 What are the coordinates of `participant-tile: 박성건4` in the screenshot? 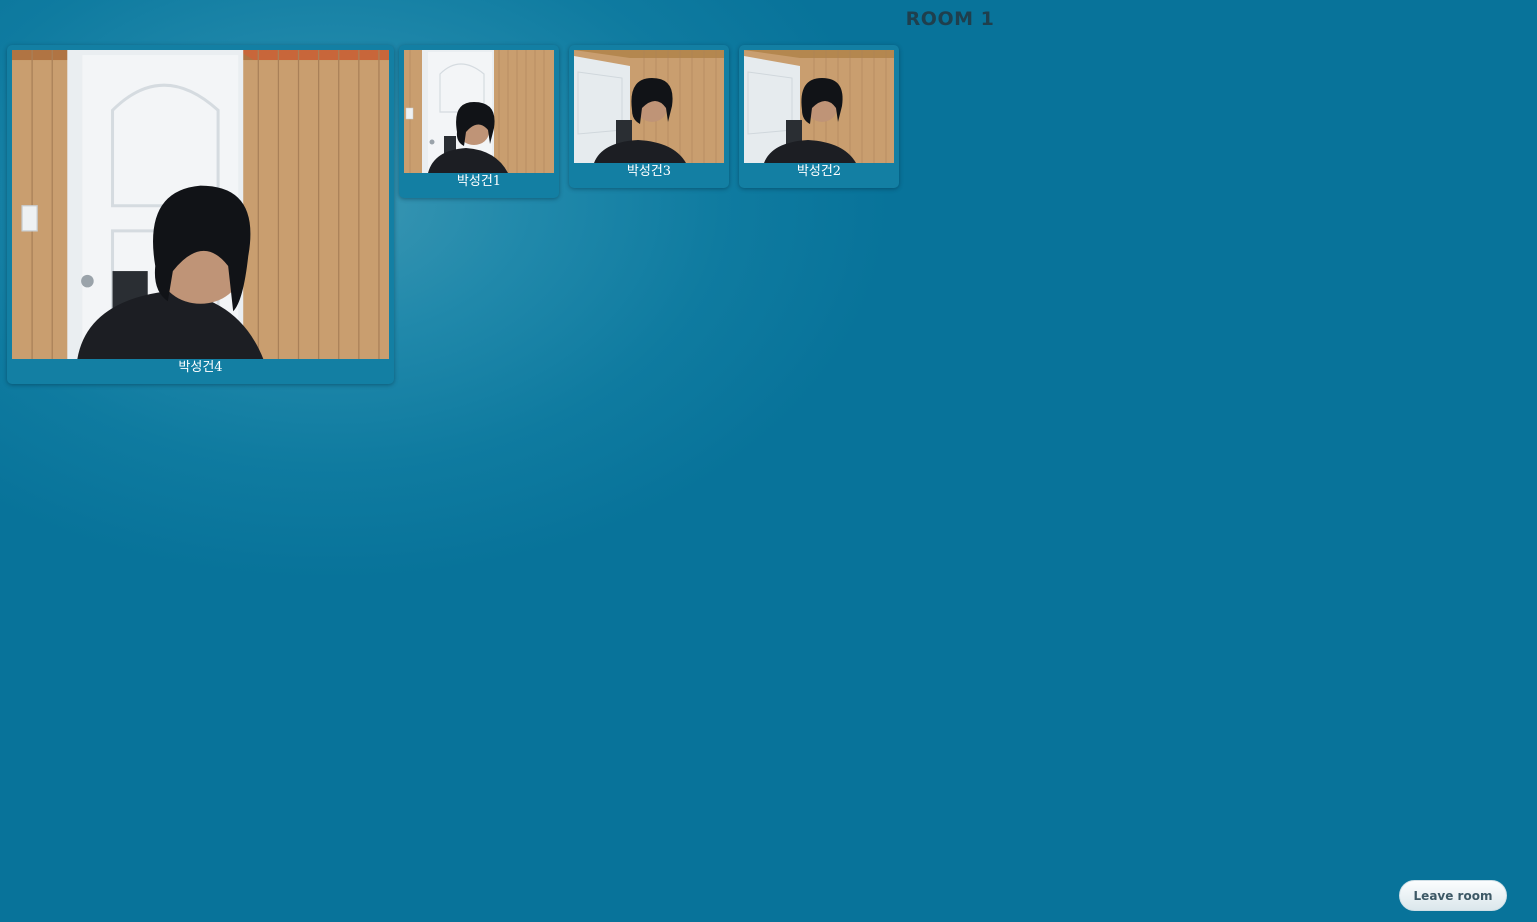 It's located at (200, 214).